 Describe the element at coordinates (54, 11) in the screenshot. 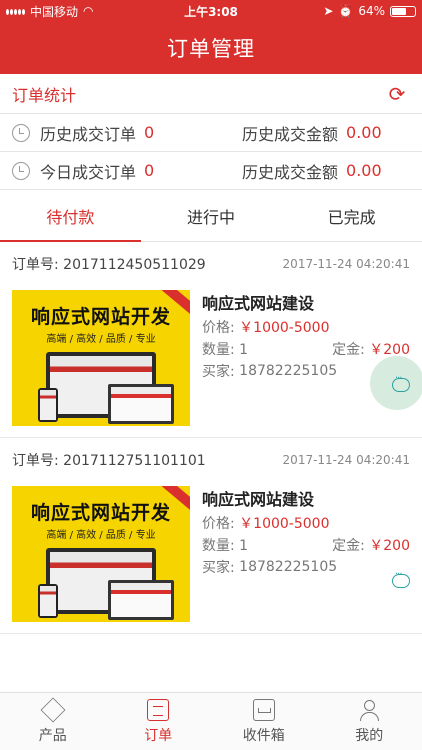

I see `carrier-label: 中国移动` at that location.